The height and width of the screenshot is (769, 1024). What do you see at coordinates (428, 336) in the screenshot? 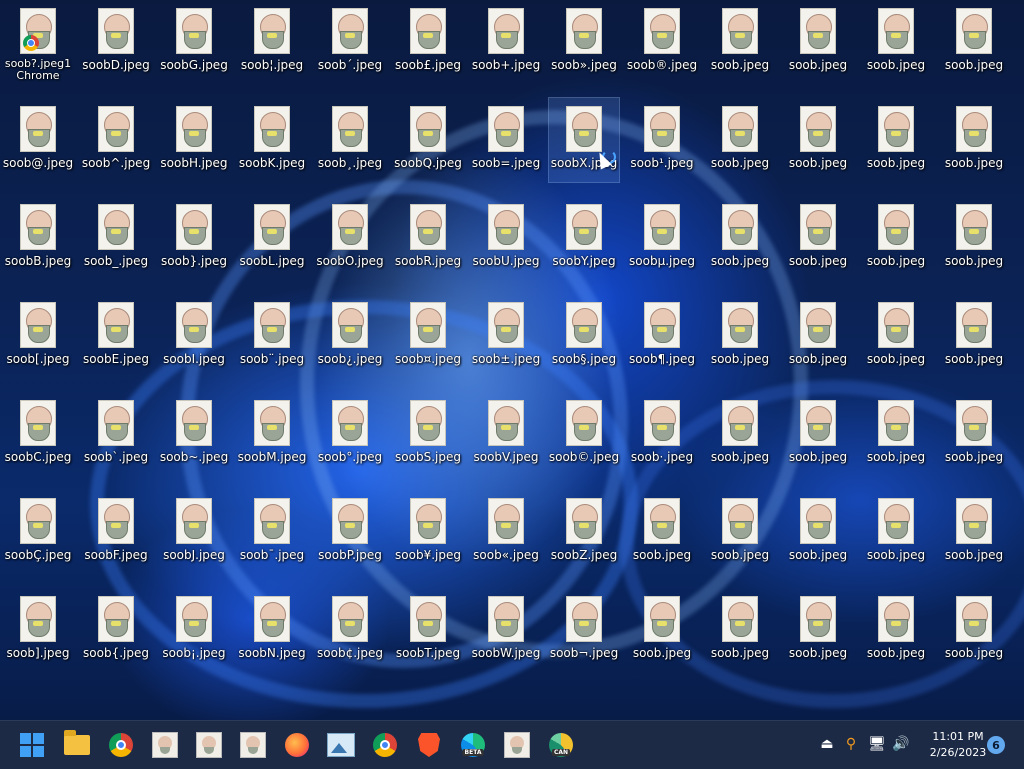
I see `desktop-icon-file: soob¤.jpeg` at bounding box center [428, 336].